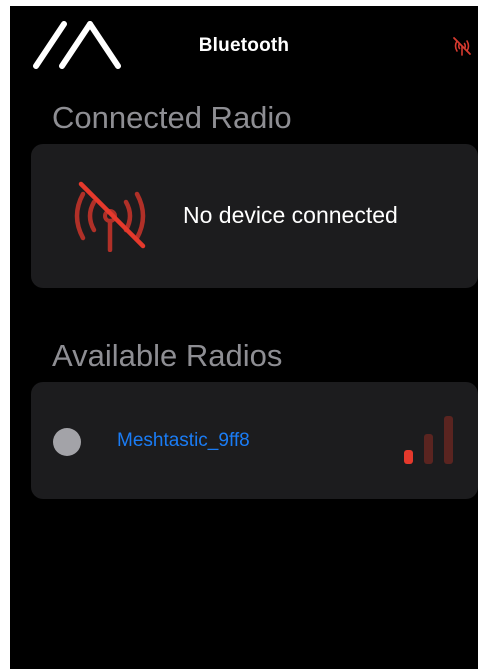  Describe the element at coordinates (290, 215) in the screenshot. I see `no-device-connected-text: No device connected` at that location.